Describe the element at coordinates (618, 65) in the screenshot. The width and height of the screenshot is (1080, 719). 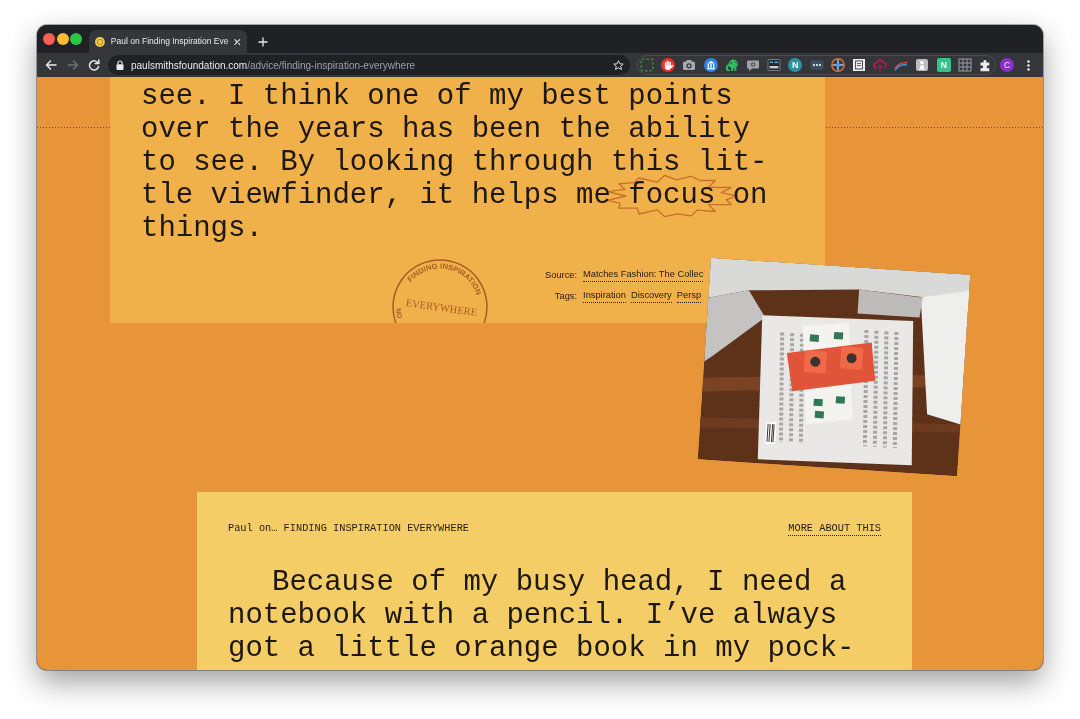
I see `star-icon` at that location.